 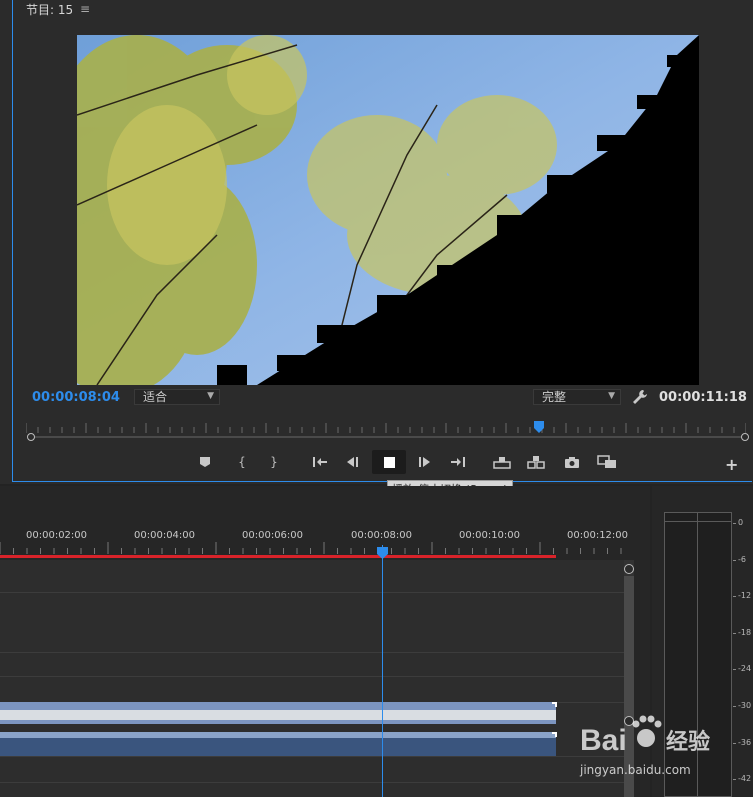 I want to click on go-to-out-button, so click(x=458, y=462).